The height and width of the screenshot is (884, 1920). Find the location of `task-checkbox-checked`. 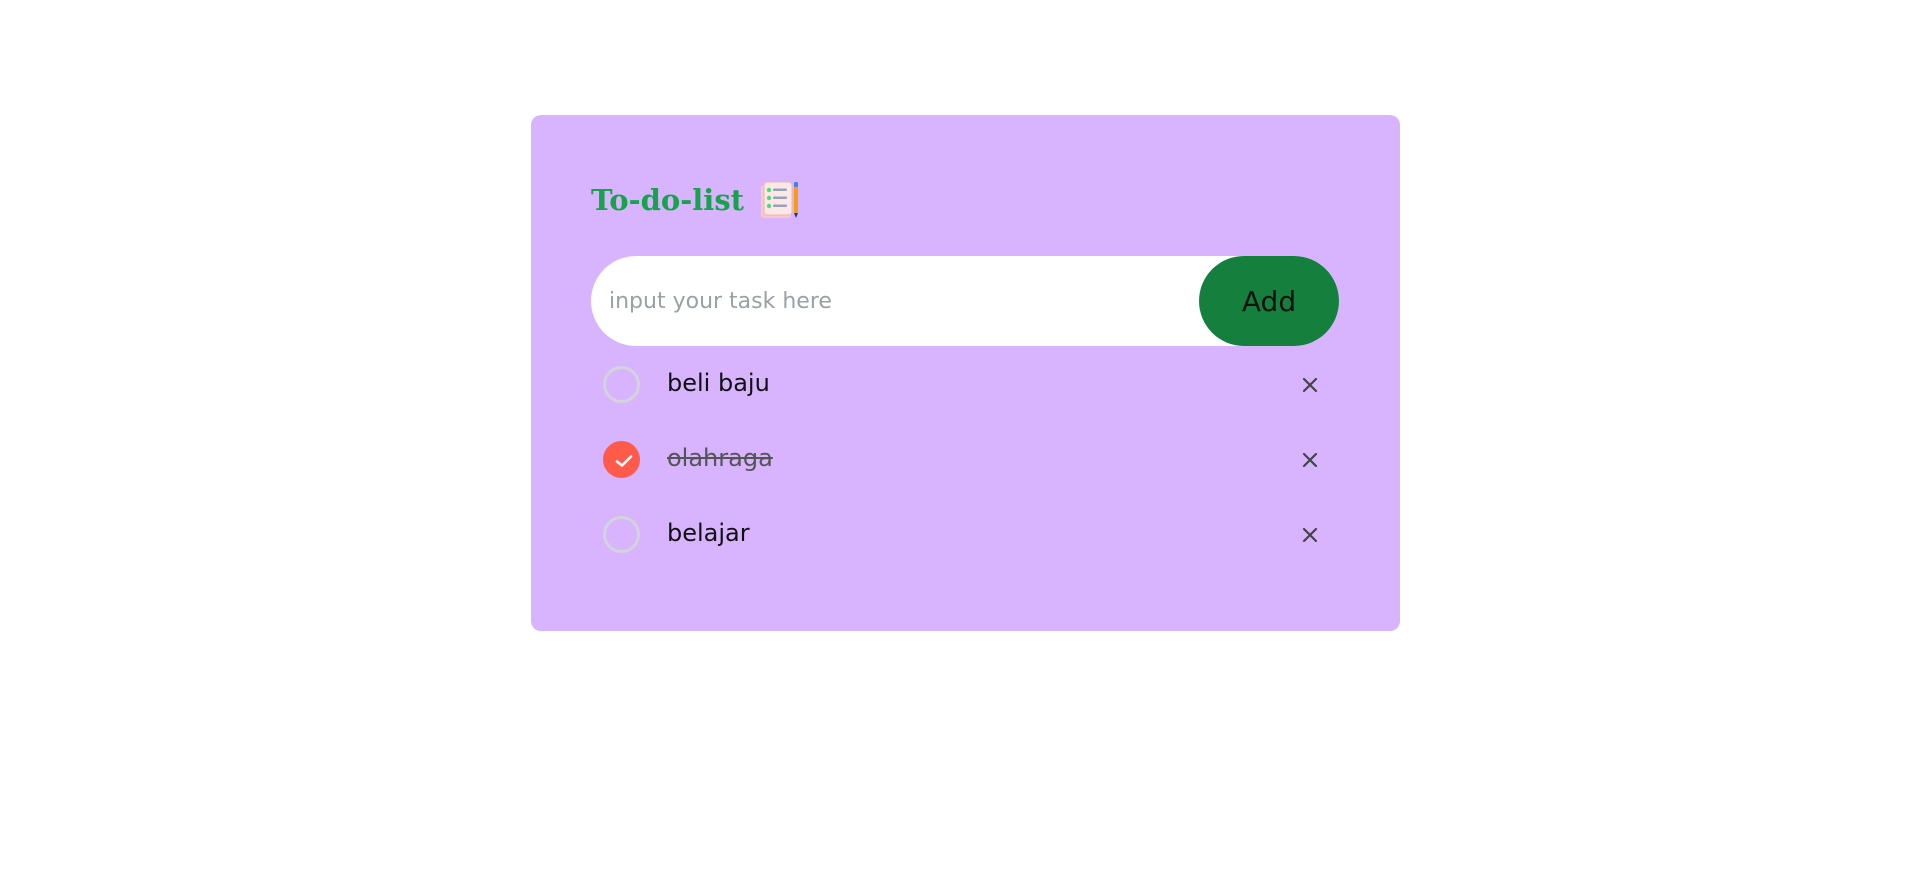

task-checkbox-checked is located at coordinates (621, 459).